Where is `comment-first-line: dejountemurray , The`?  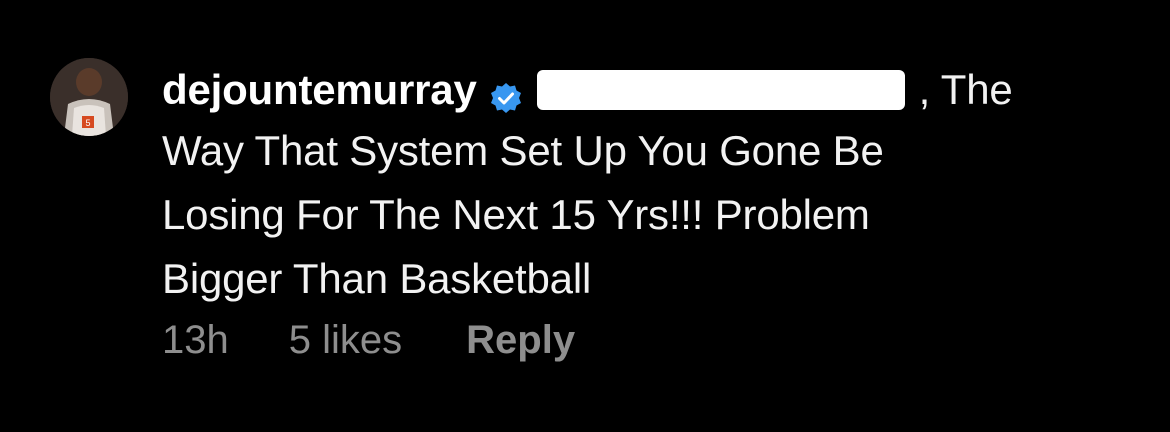
comment-first-line: dejountemurray , The is located at coordinates (652, 90).